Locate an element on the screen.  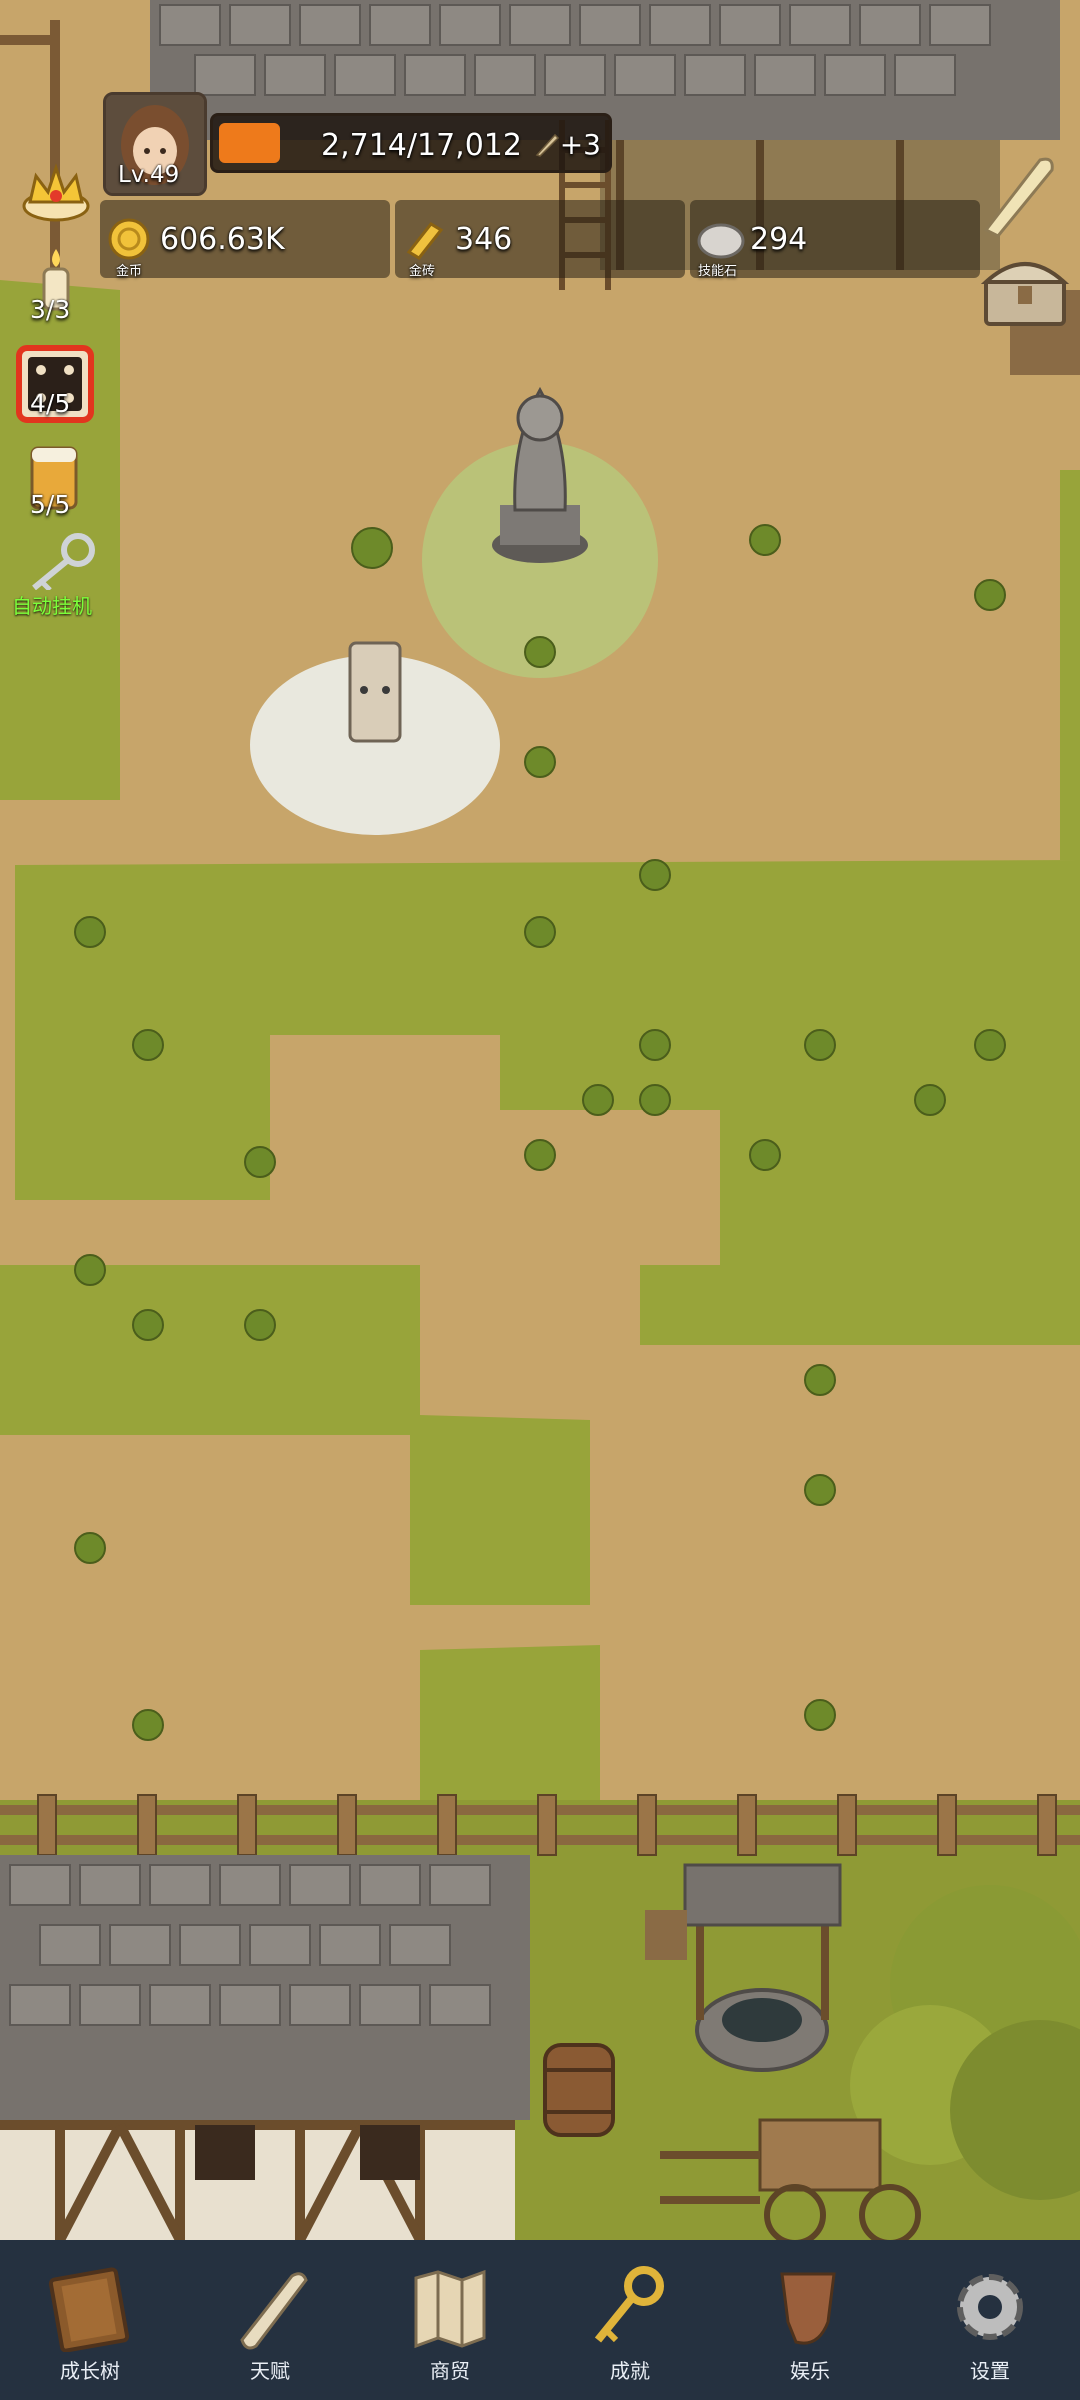
nav-item-entertainment: 娱乐 is located at coordinates (810, 2320).